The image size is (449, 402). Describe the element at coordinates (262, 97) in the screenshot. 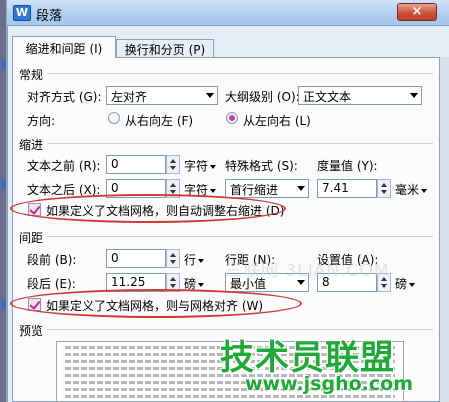

I see `outline-level-label: 大纲级别 (O):` at that location.